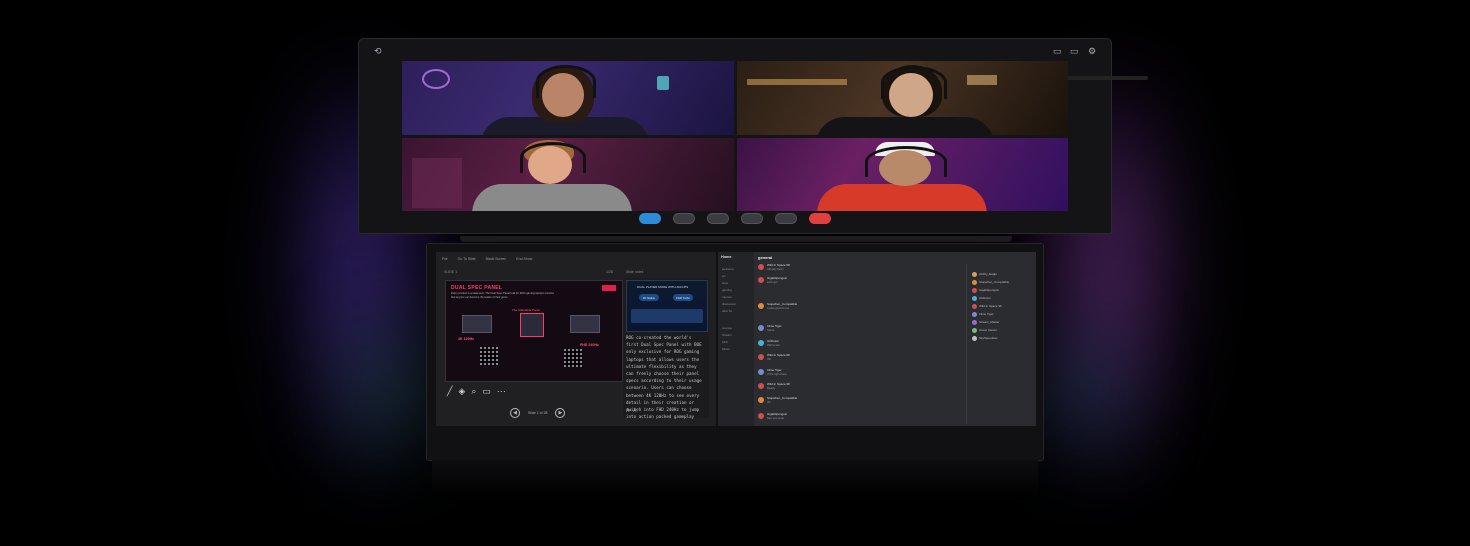 This screenshot has height=546, width=1470. Describe the element at coordinates (1074, 51) in the screenshot. I see `monitor-icon: ▭` at that location.